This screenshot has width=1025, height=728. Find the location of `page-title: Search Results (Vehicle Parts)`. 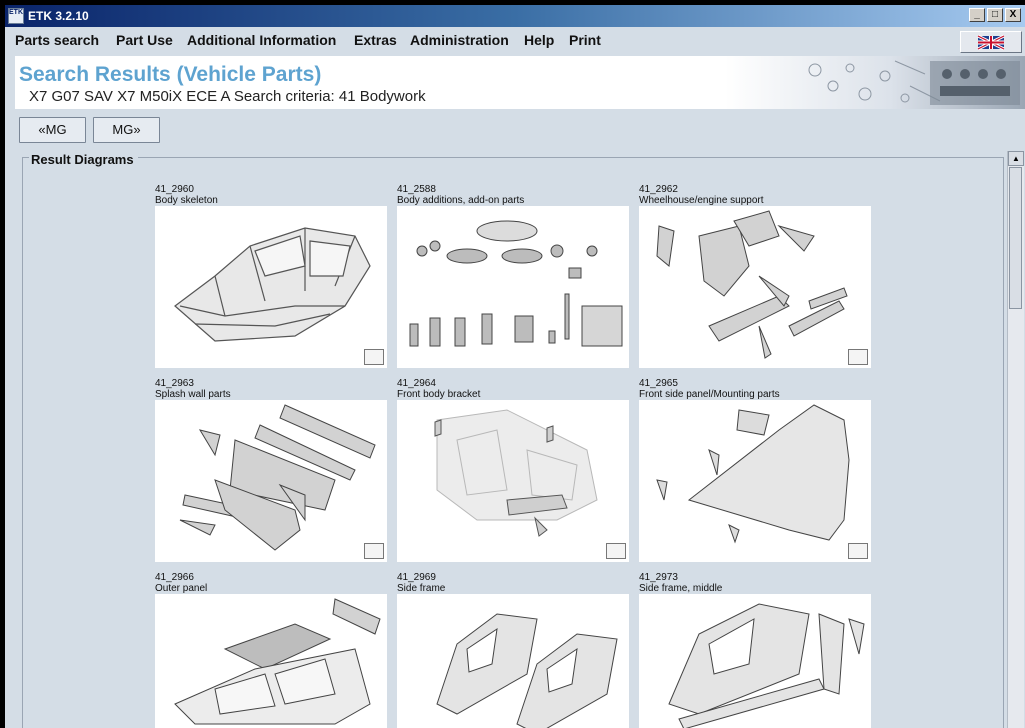

page-title: Search Results (Vehicle Parts) is located at coordinates (170, 74).